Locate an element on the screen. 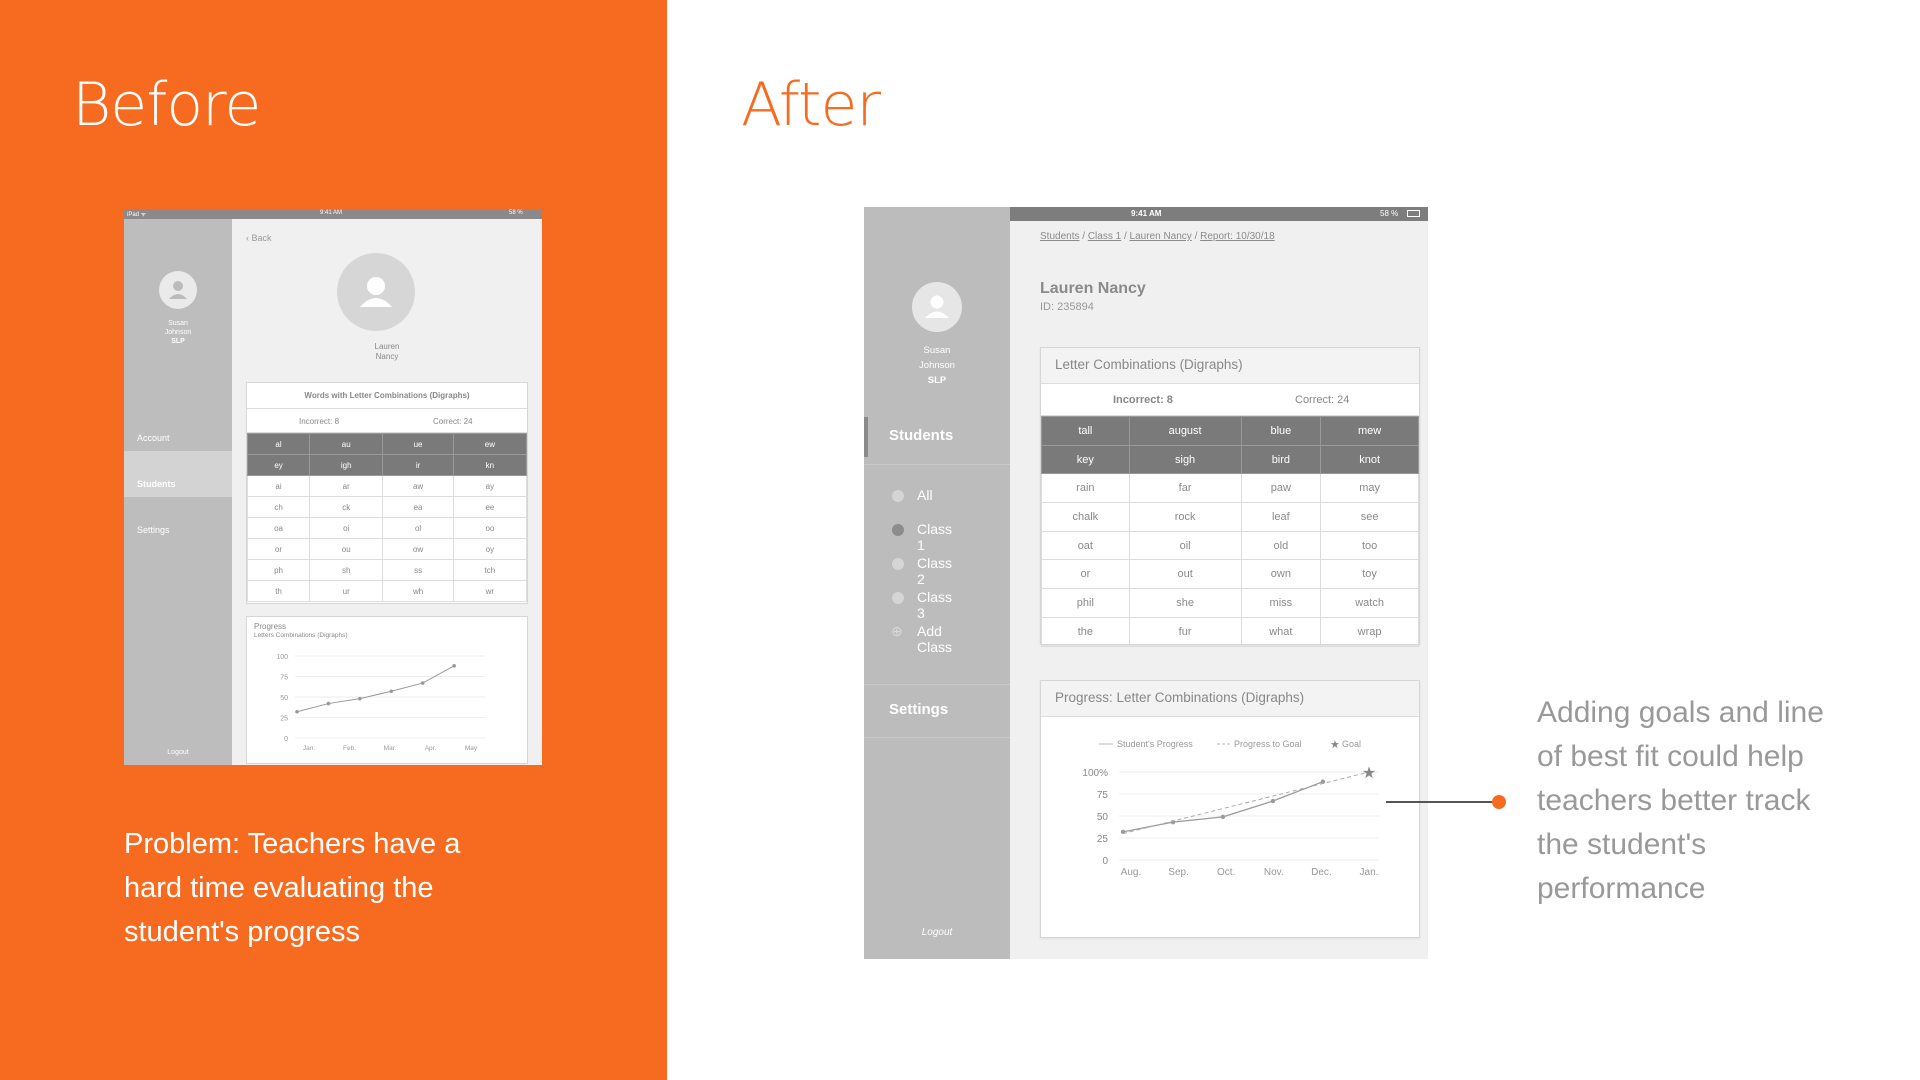 The width and height of the screenshot is (1920, 1080). table-cell: kn is located at coordinates (490, 465).